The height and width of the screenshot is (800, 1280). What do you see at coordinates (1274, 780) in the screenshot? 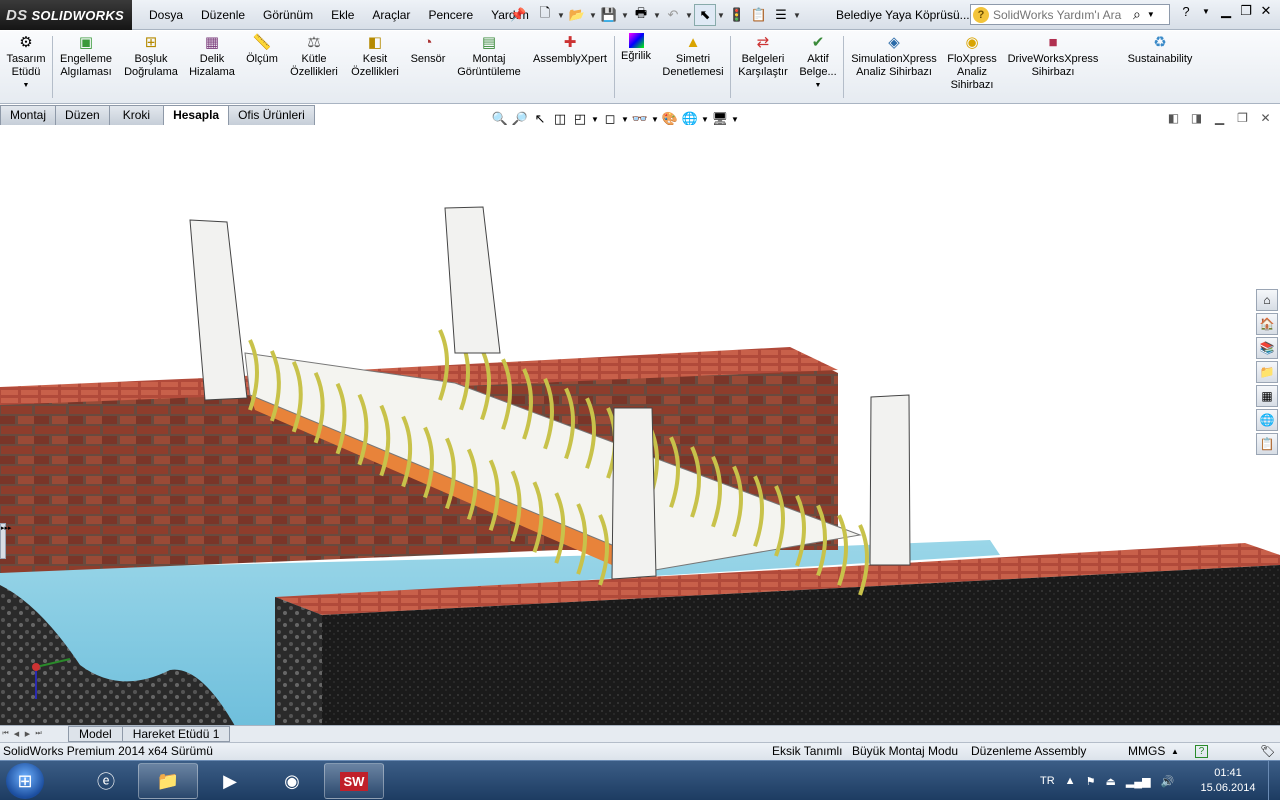
I see `show-desktop-button` at bounding box center [1274, 780].